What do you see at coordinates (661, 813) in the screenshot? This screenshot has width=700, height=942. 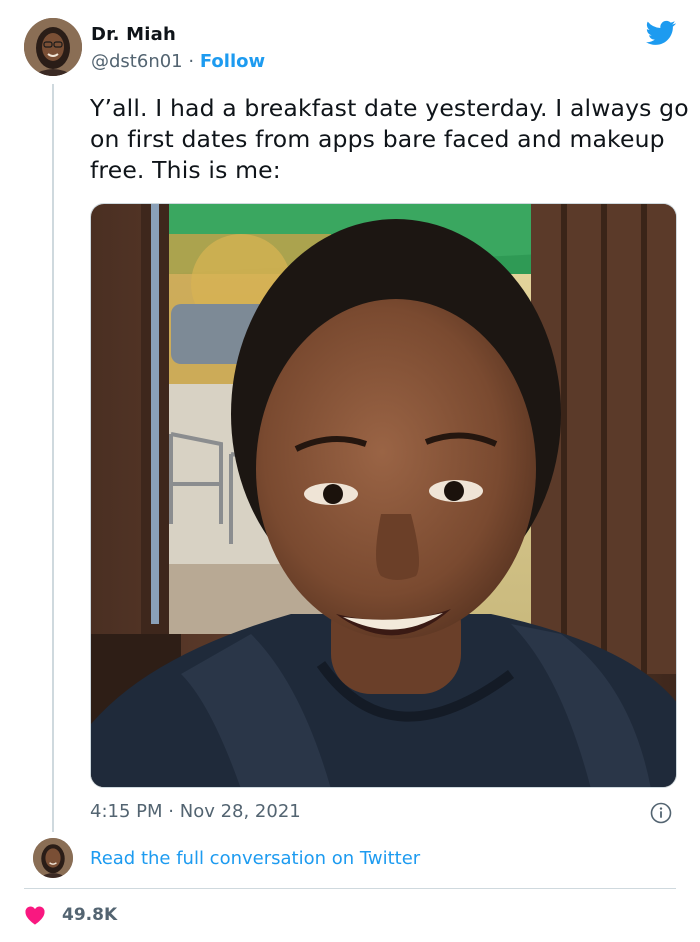 I see `info-icon` at bounding box center [661, 813].